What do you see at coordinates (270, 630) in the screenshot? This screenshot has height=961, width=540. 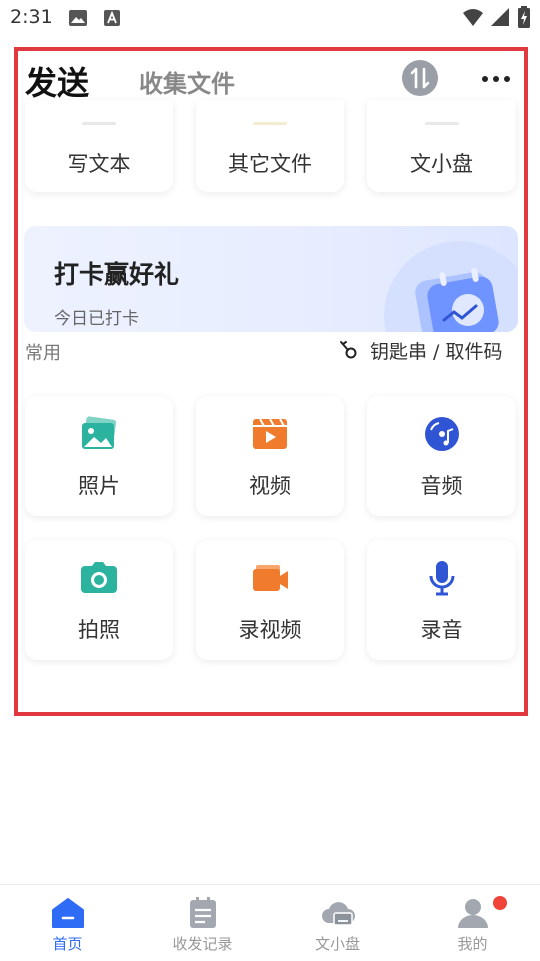 I see `record-video-label: 录视频` at bounding box center [270, 630].